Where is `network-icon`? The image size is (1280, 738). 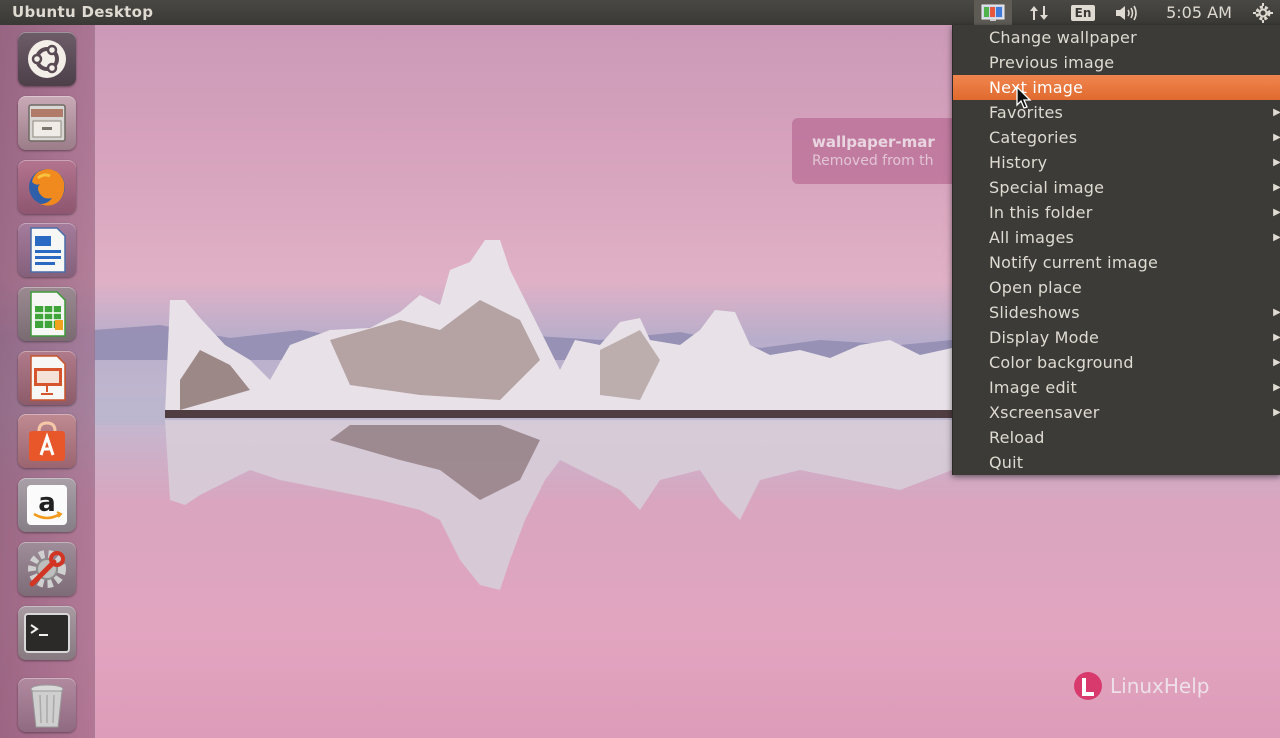 network-icon is located at coordinates (1039, 12).